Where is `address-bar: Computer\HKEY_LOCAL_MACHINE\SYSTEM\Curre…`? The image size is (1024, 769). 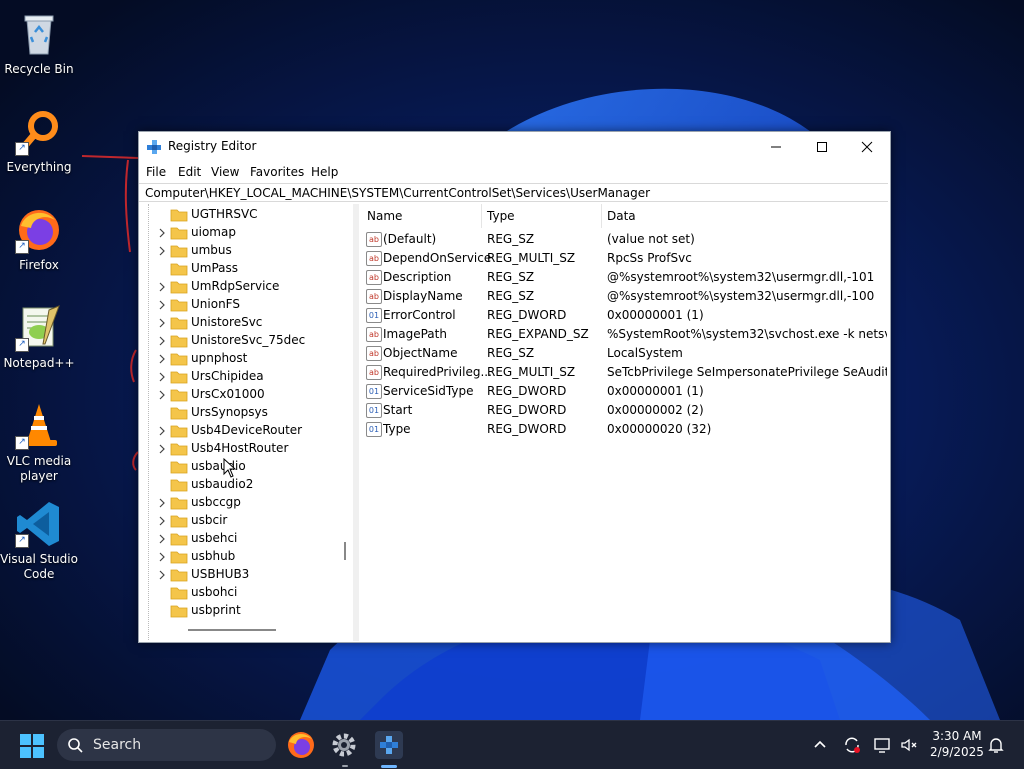 address-bar: Computer\HKEY_LOCAL_MACHINE\SYSTEM\Curre… is located at coordinates (513, 192).